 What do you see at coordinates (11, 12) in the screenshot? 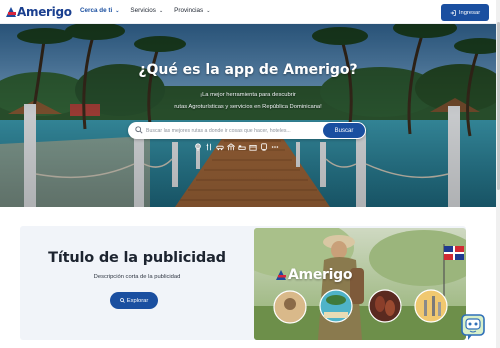
I see `logo-mark-icon` at bounding box center [11, 12].